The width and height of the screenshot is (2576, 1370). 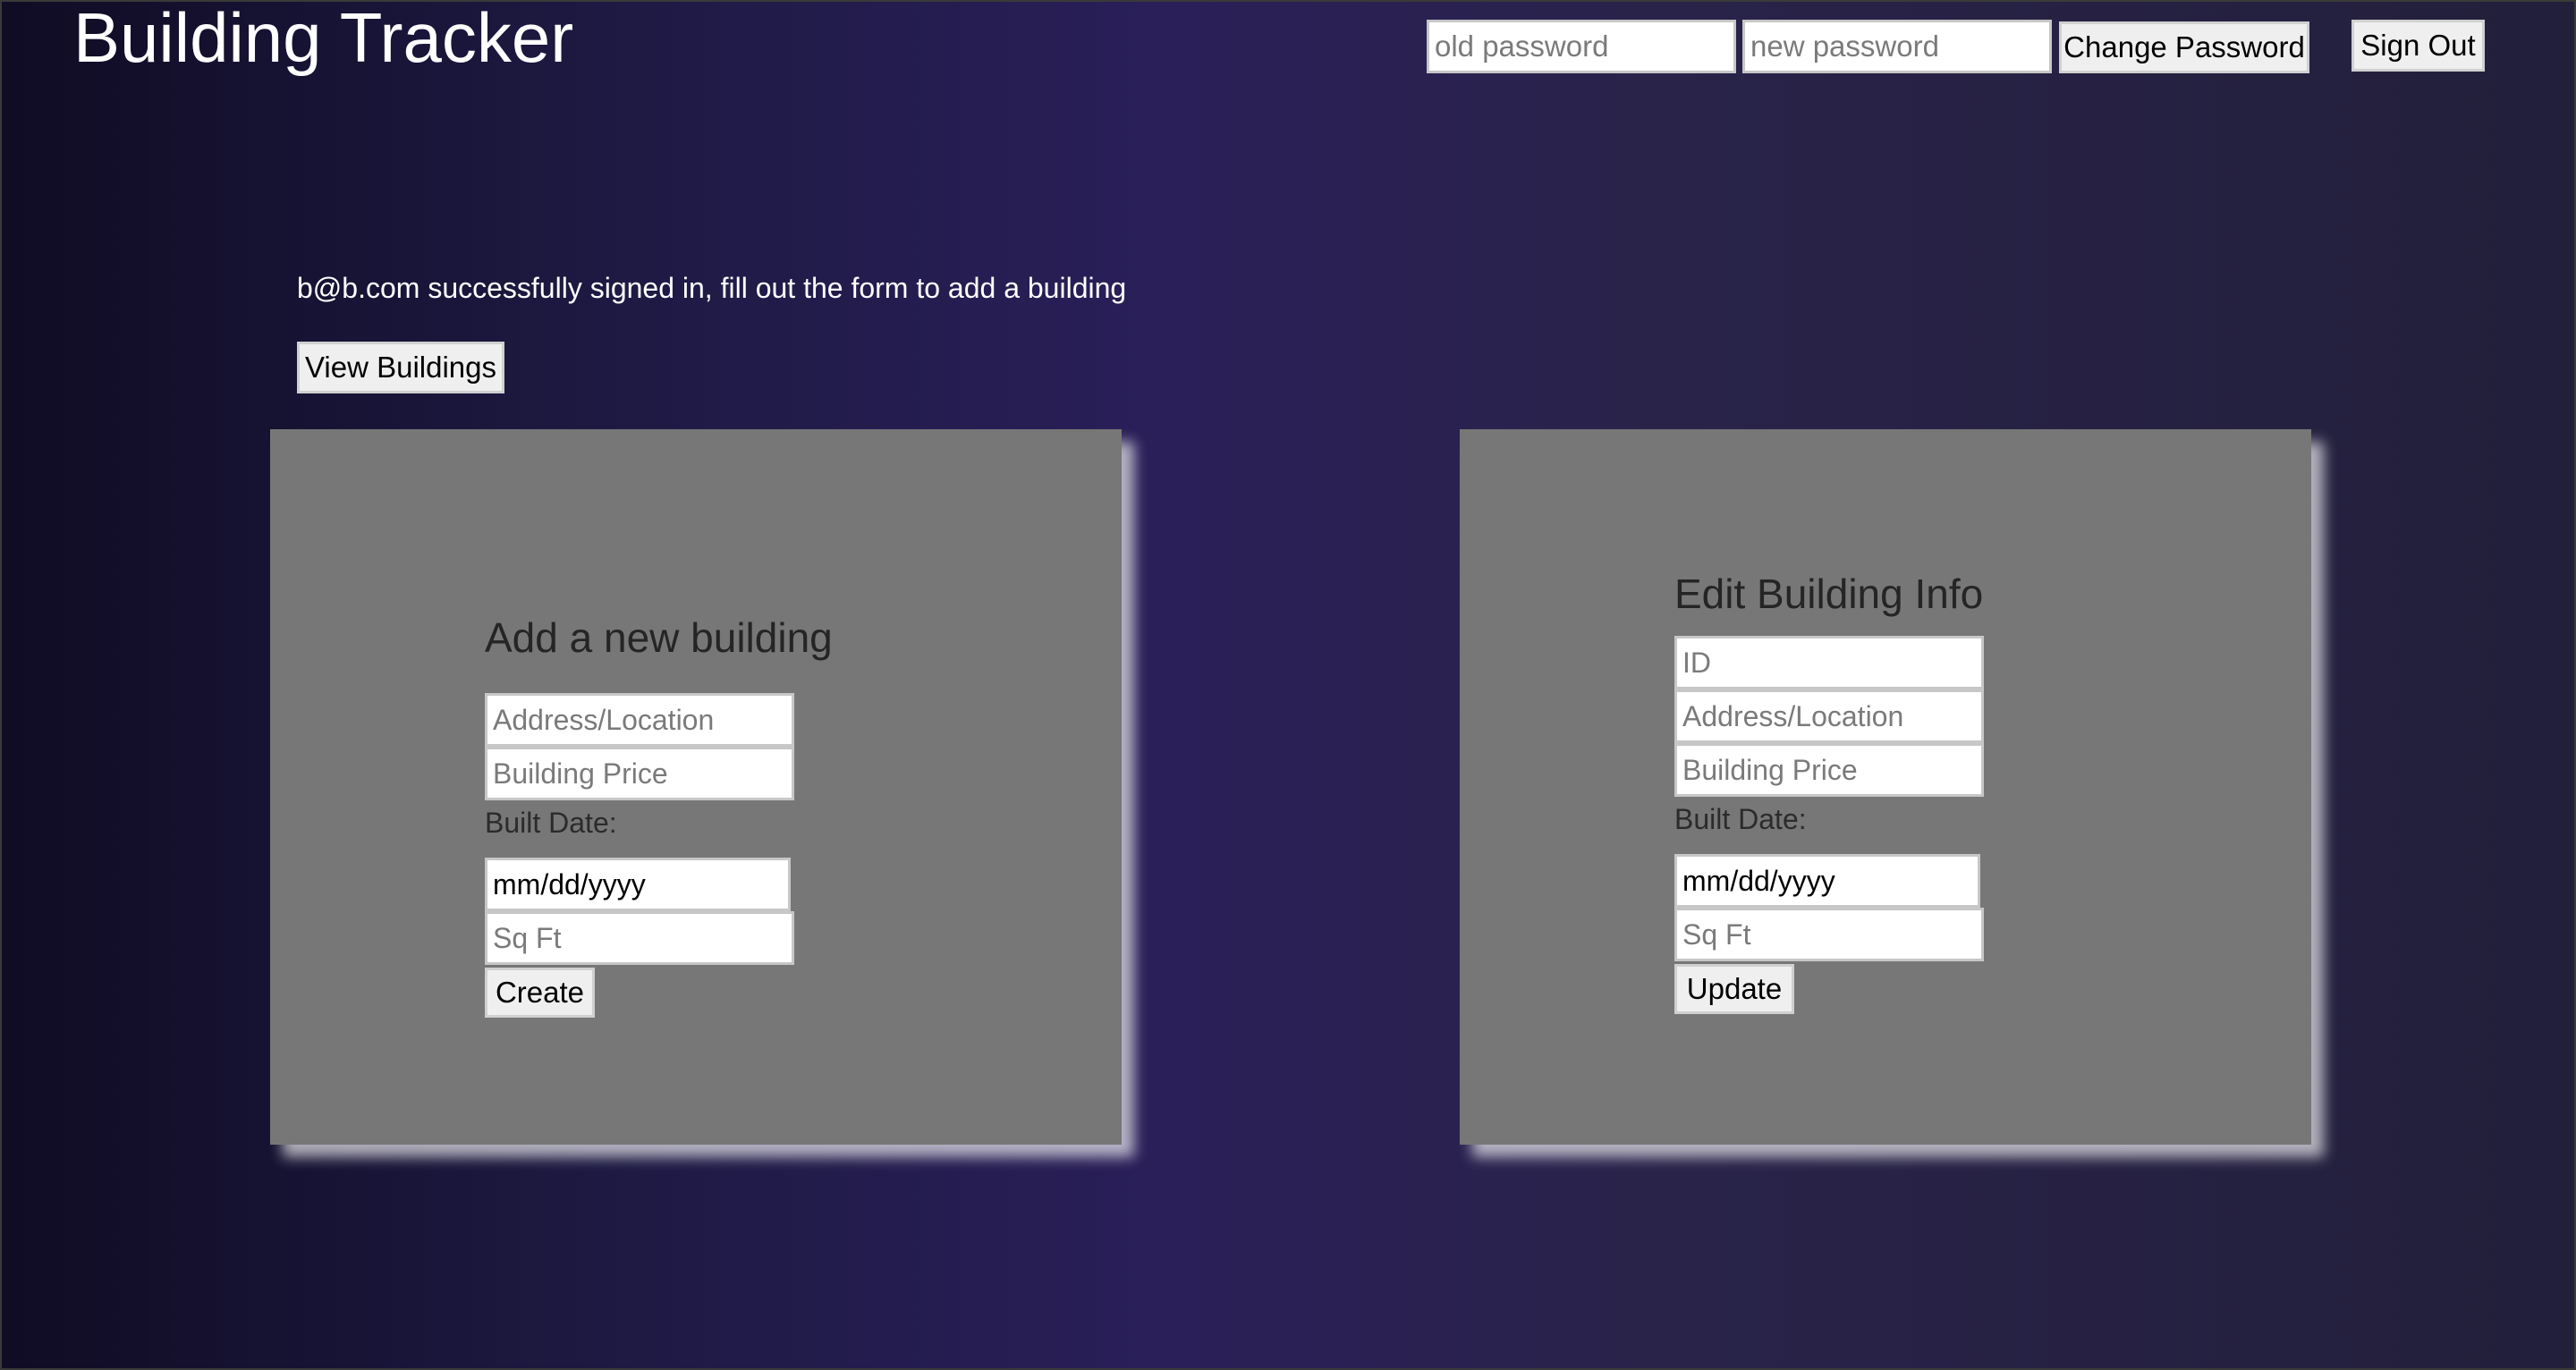 I want to click on view-buildings-button: View Buildings, so click(x=400, y=367).